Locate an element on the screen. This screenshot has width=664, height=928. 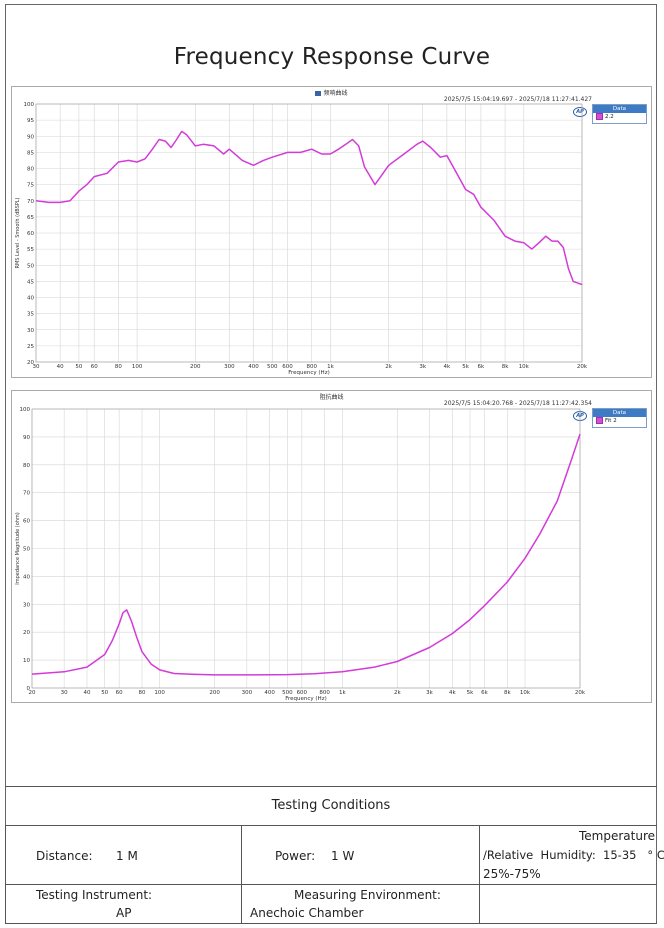
y-axis-label: Impedance Magnitude (ohm) is located at coordinates (18, 548).